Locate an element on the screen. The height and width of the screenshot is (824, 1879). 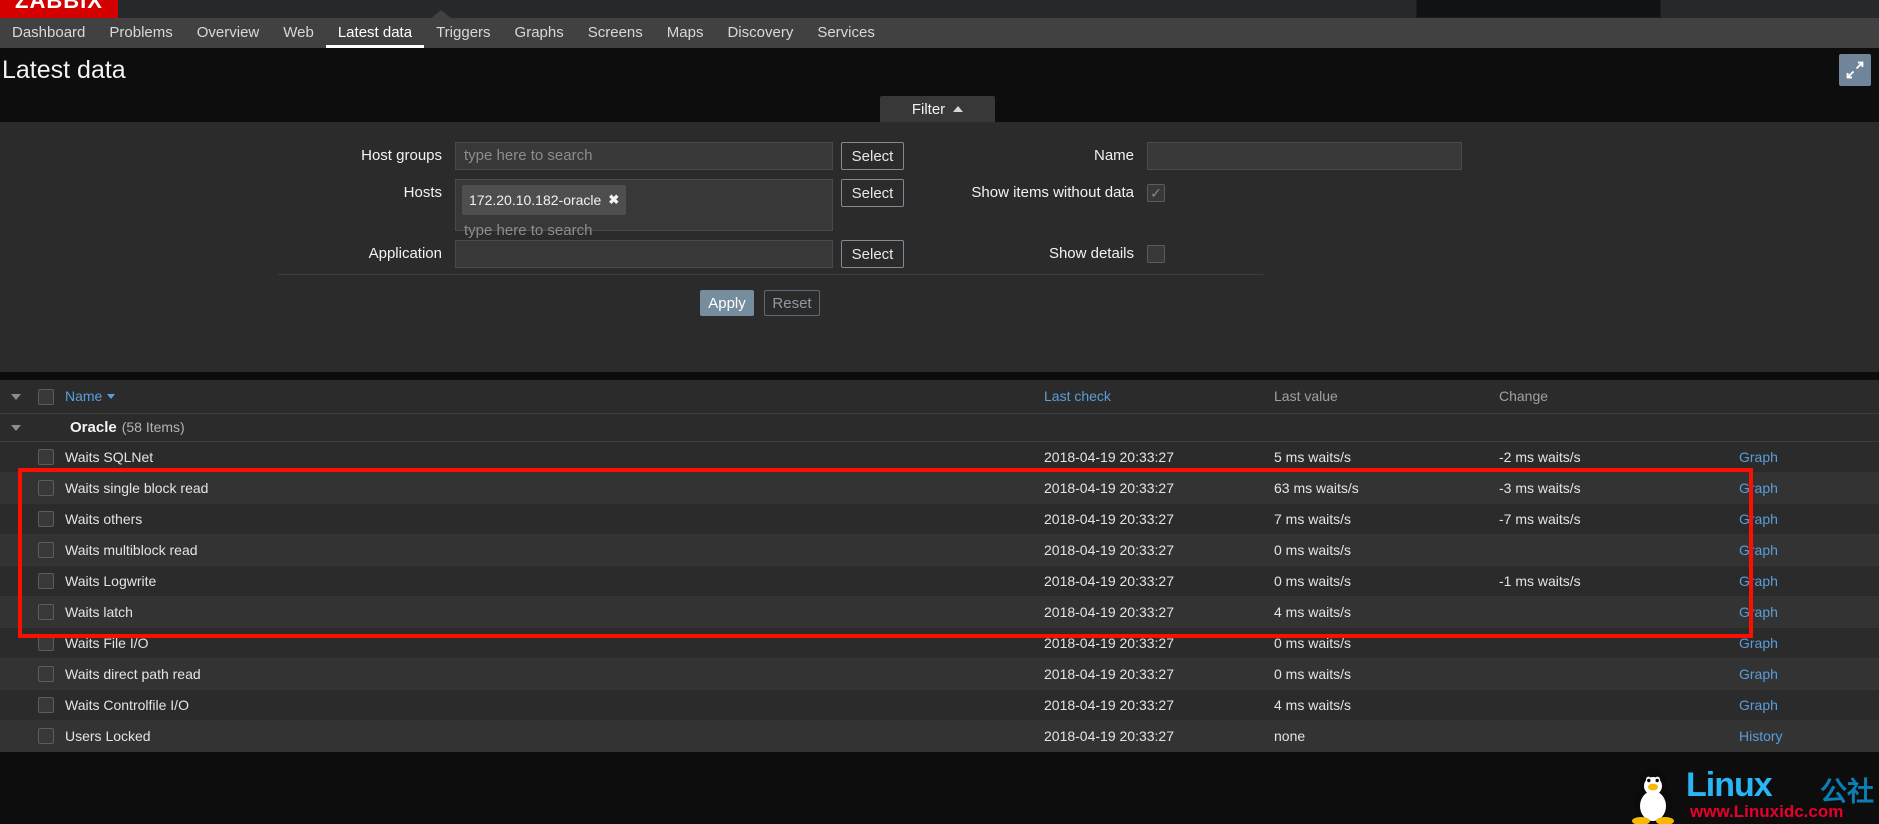
global-search-input is located at coordinates (1538, 9).